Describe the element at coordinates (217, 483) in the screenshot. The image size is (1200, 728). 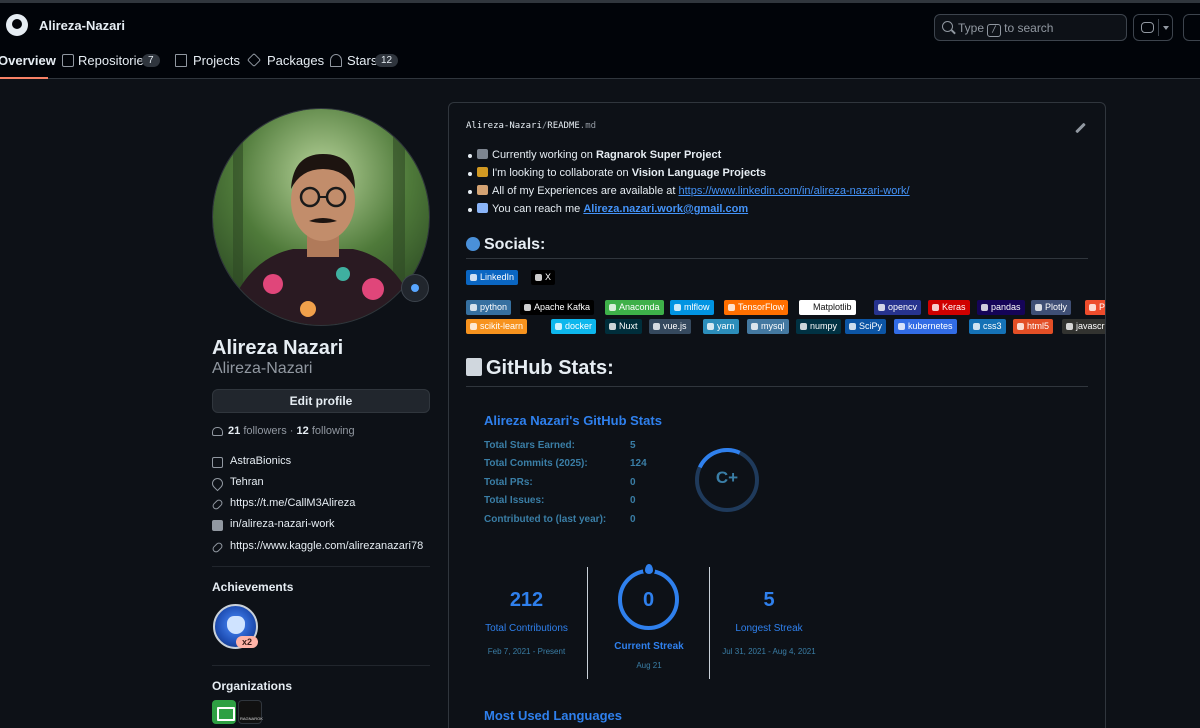
I see `location-icon` at that location.